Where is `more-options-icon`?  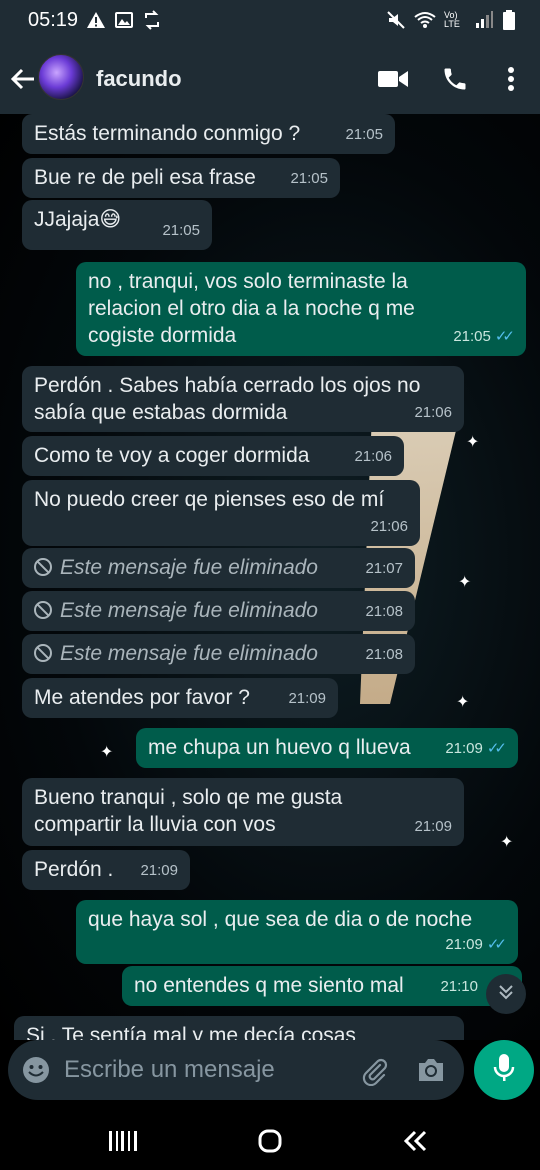
more-options-icon is located at coordinates (511, 79).